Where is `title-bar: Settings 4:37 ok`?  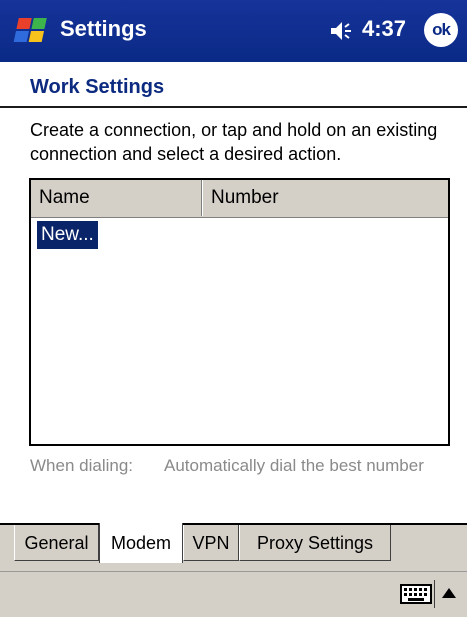 title-bar: Settings 4:37 ok is located at coordinates (233, 31).